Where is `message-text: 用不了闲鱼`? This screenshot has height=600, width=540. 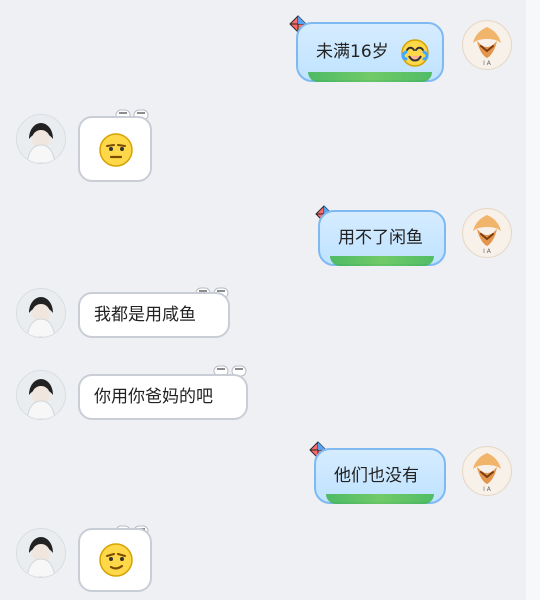
message-text: 用不了闲鱼 is located at coordinates (380, 237).